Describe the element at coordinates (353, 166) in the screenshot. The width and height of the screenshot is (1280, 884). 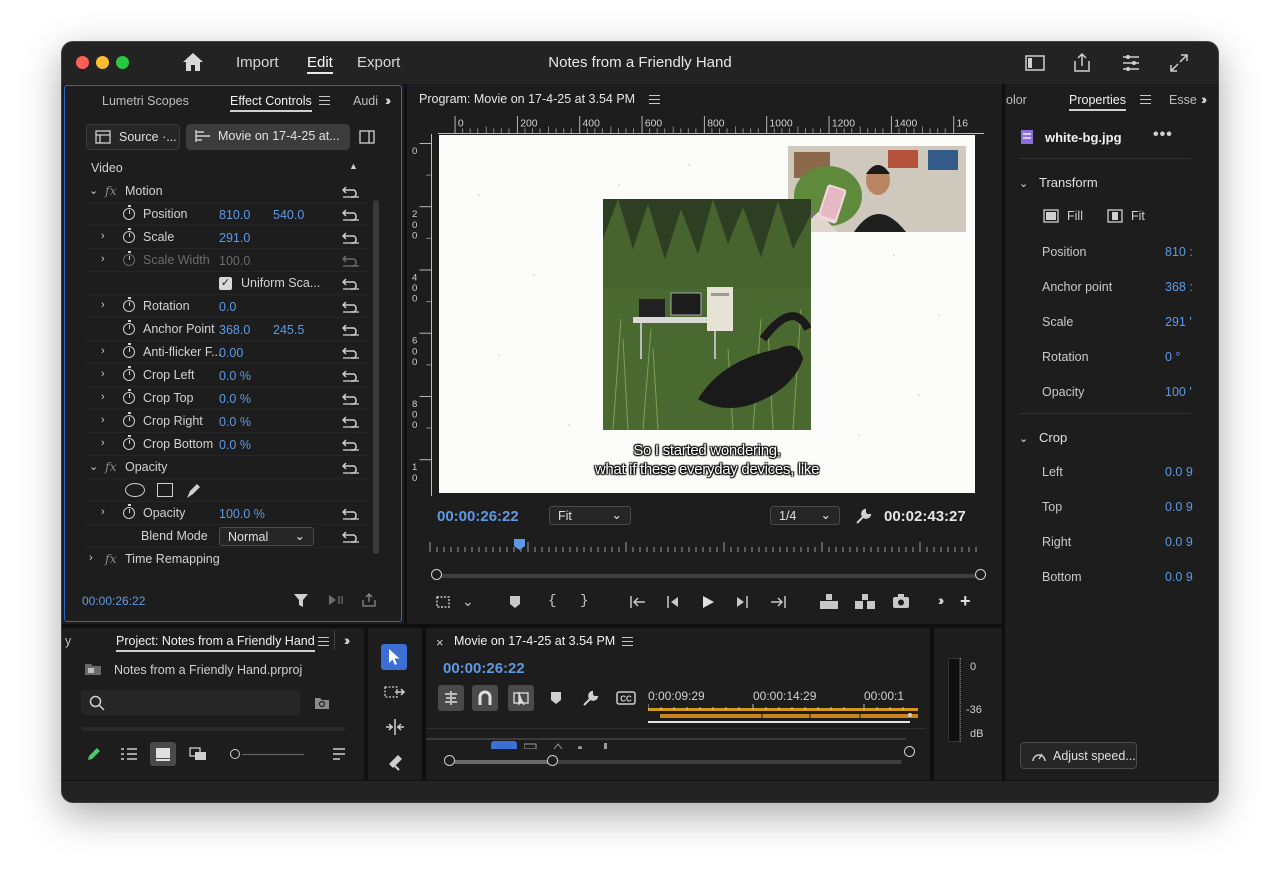
I see `collapse-up-icon: ▲` at that location.